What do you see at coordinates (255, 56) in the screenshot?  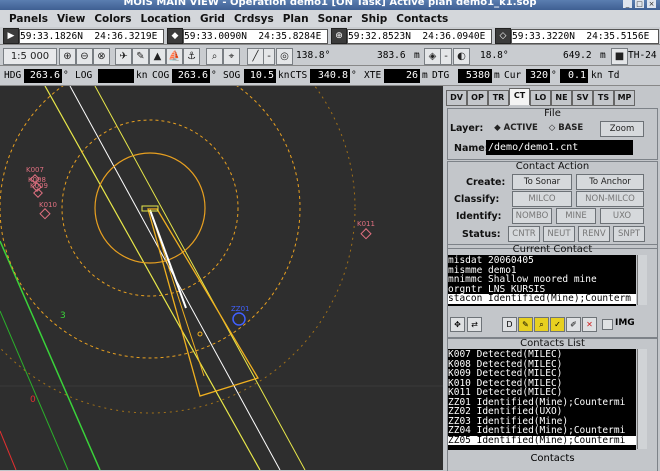 I see `range-bearing-1-icon: ╱` at bounding box center [255, 56].